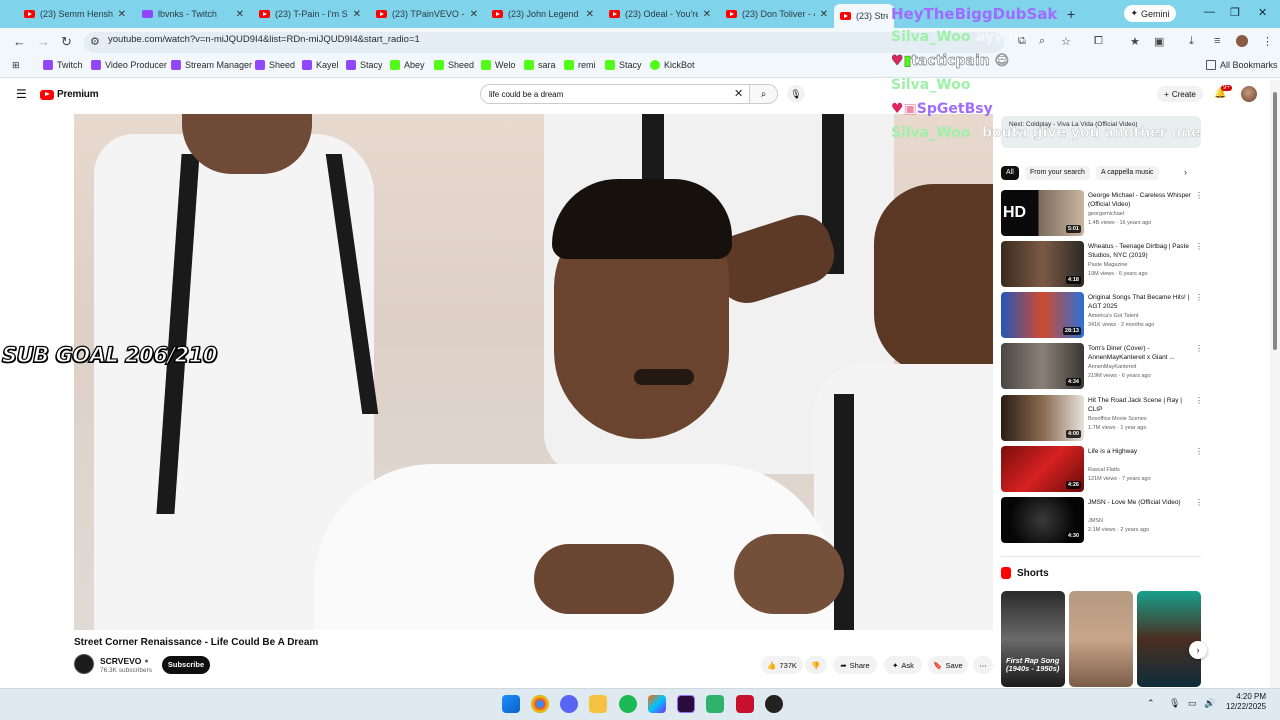 The height and width of the screenshot is (720, 1280). Describe the element at coordinates (1217, 41) in the screenshot. I see `media-icon: ≡` at that location.